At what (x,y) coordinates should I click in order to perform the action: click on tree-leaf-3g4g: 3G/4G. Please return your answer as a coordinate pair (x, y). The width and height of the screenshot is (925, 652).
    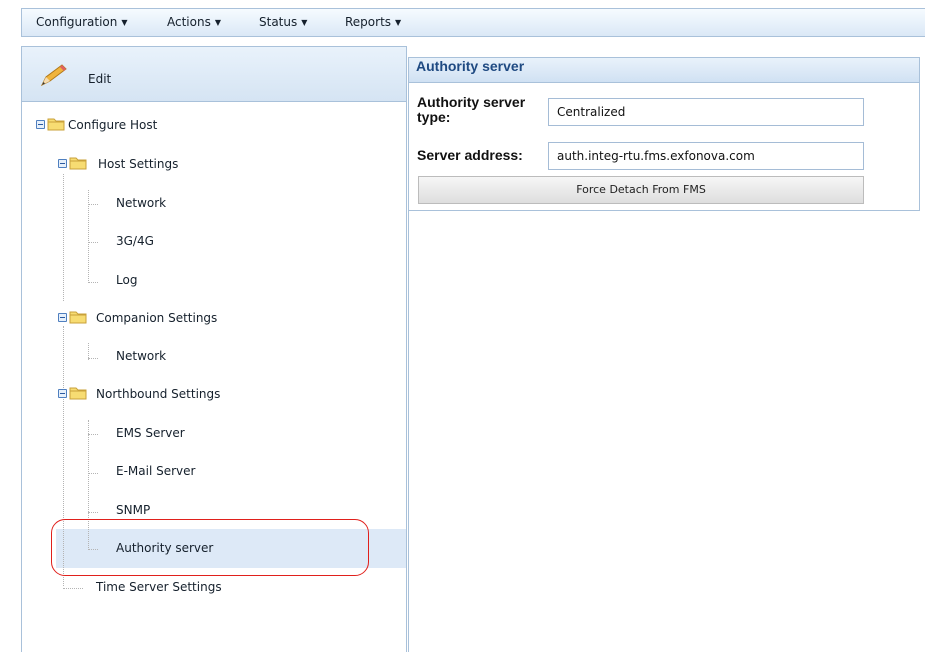
    Looking at the image, I should click on (135, 241).